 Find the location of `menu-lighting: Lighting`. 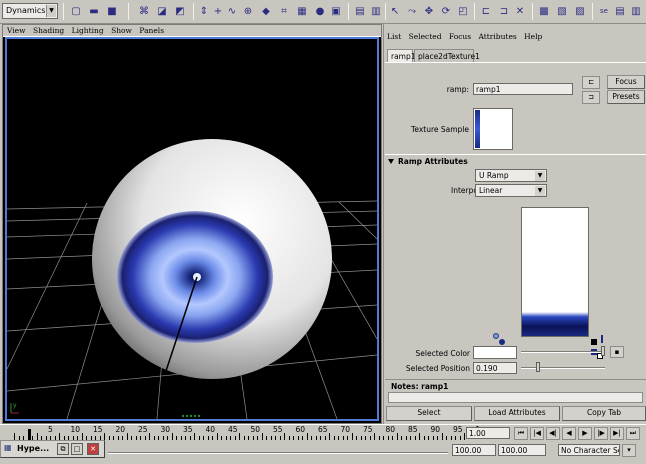

menu-lighting: Lighting is located at coordinates (88, 30).